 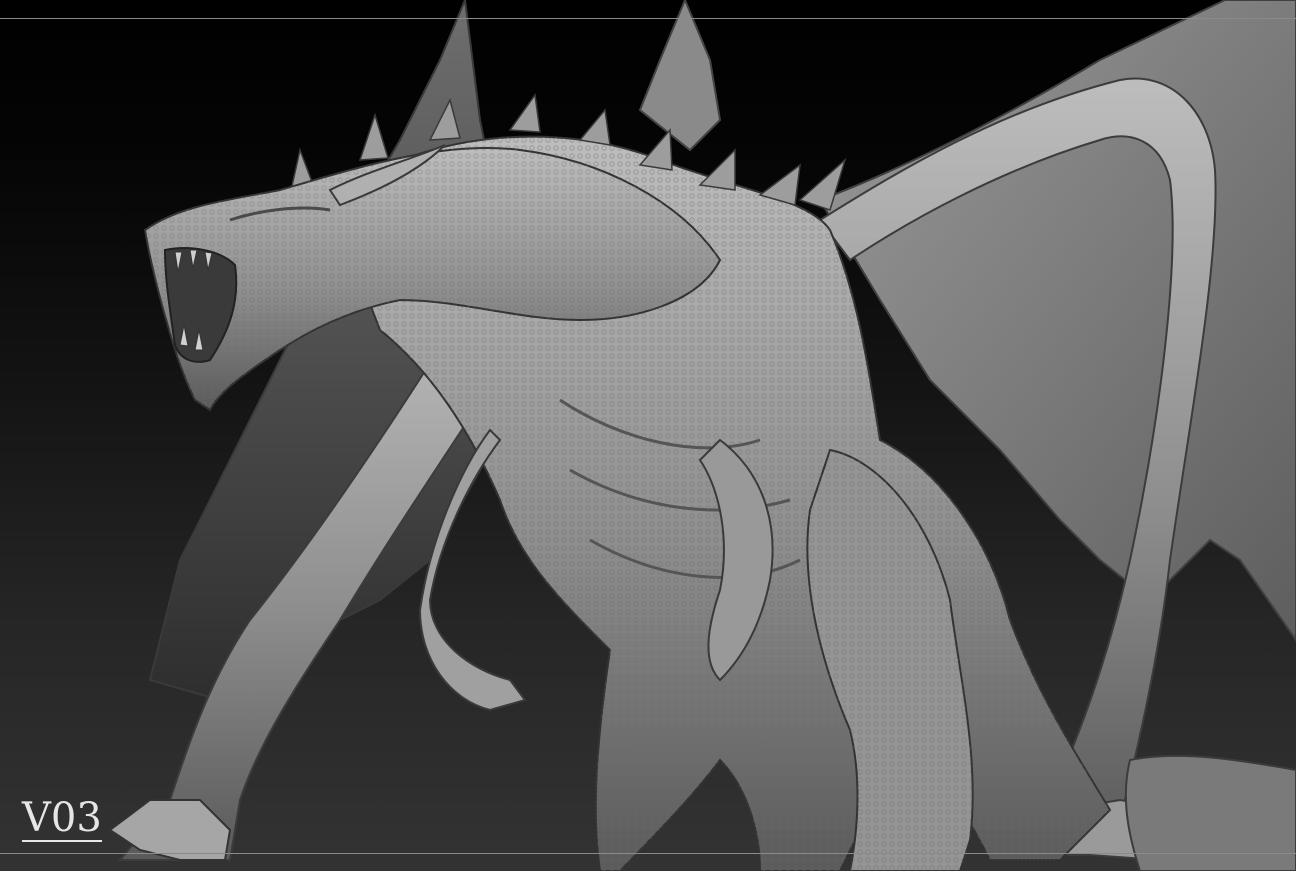 What do you see at coordinates (648, 18) in the screenshot?
I see `frame-top-line` at bounding box center [648, 18].